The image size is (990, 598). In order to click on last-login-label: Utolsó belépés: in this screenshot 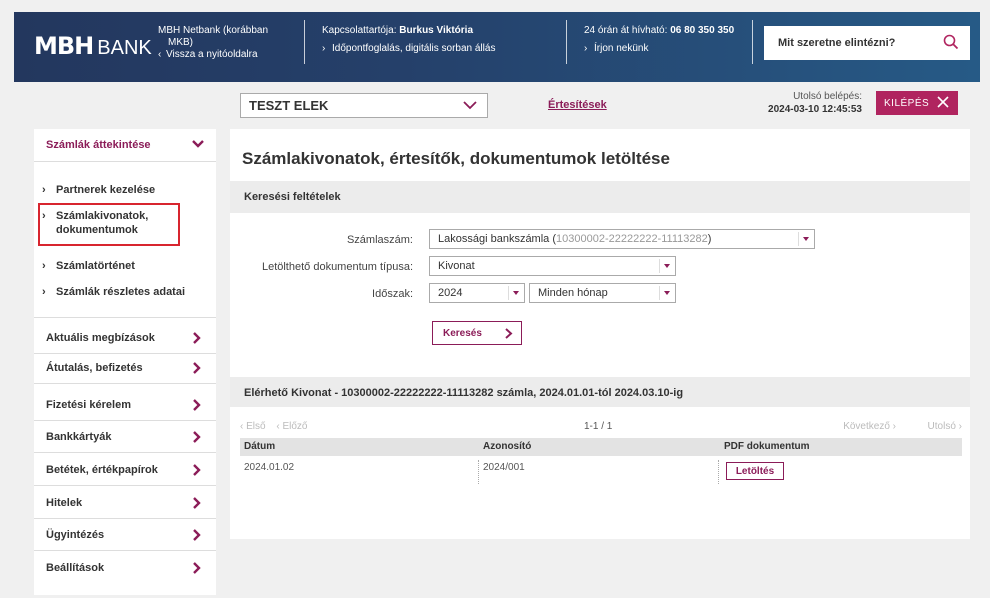, I will do `click(827, 96)`.